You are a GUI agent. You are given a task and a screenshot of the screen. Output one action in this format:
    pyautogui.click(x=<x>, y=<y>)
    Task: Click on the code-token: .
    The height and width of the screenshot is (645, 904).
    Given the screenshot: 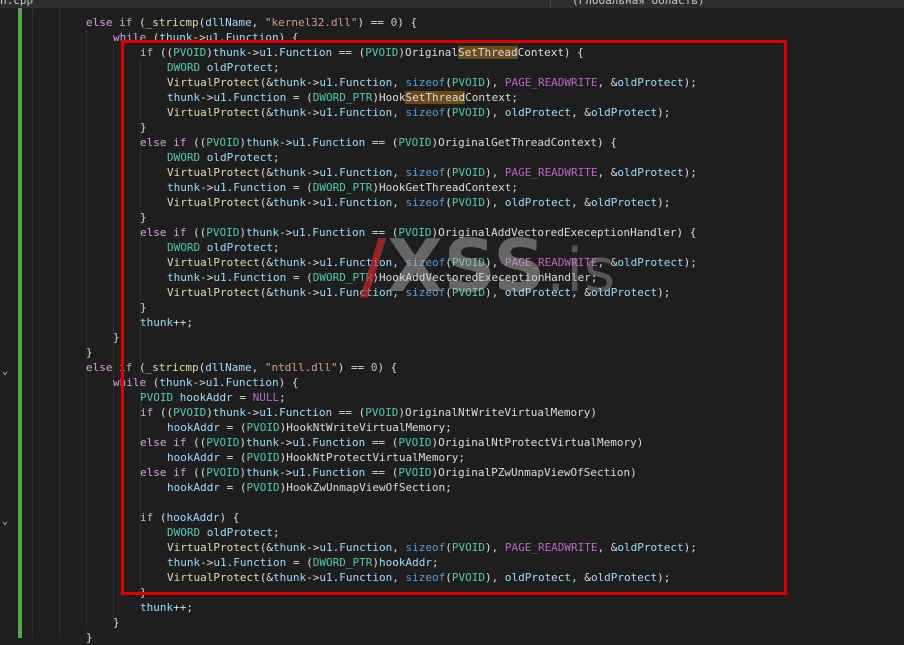 What is the action you would take?
    pyautogui.click(x=222, y=37)
    